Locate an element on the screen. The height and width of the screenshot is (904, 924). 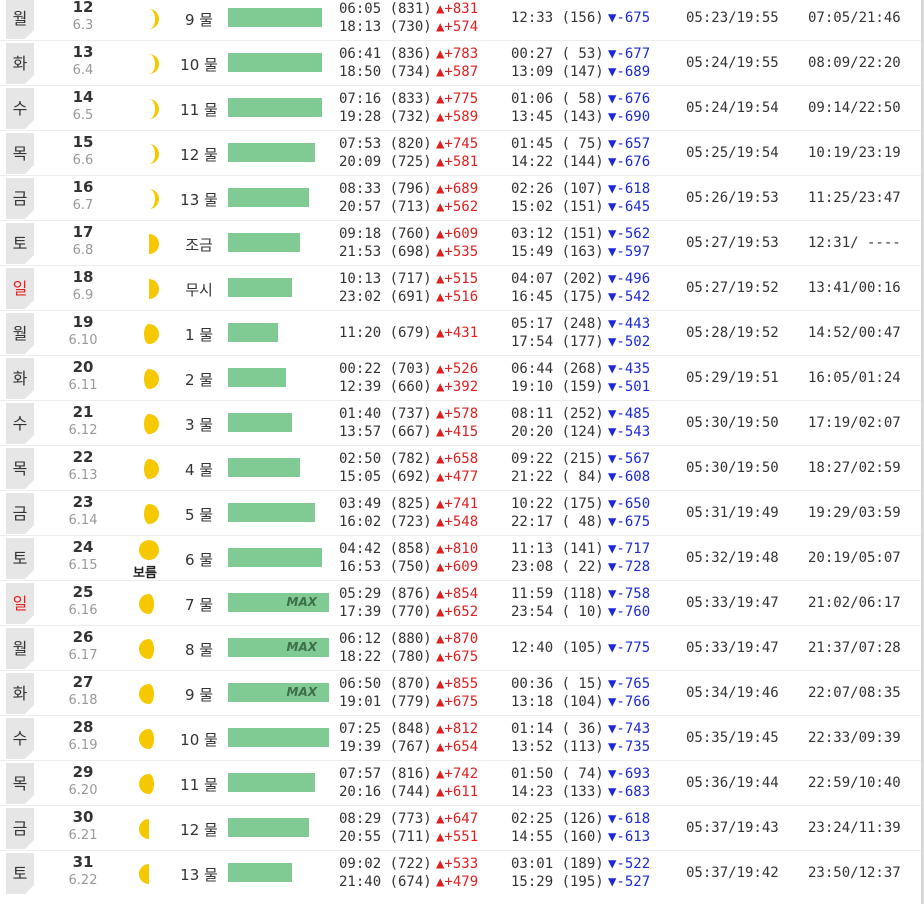
low-tide-diff: ▼-743 is located at coordinates (629, 729).